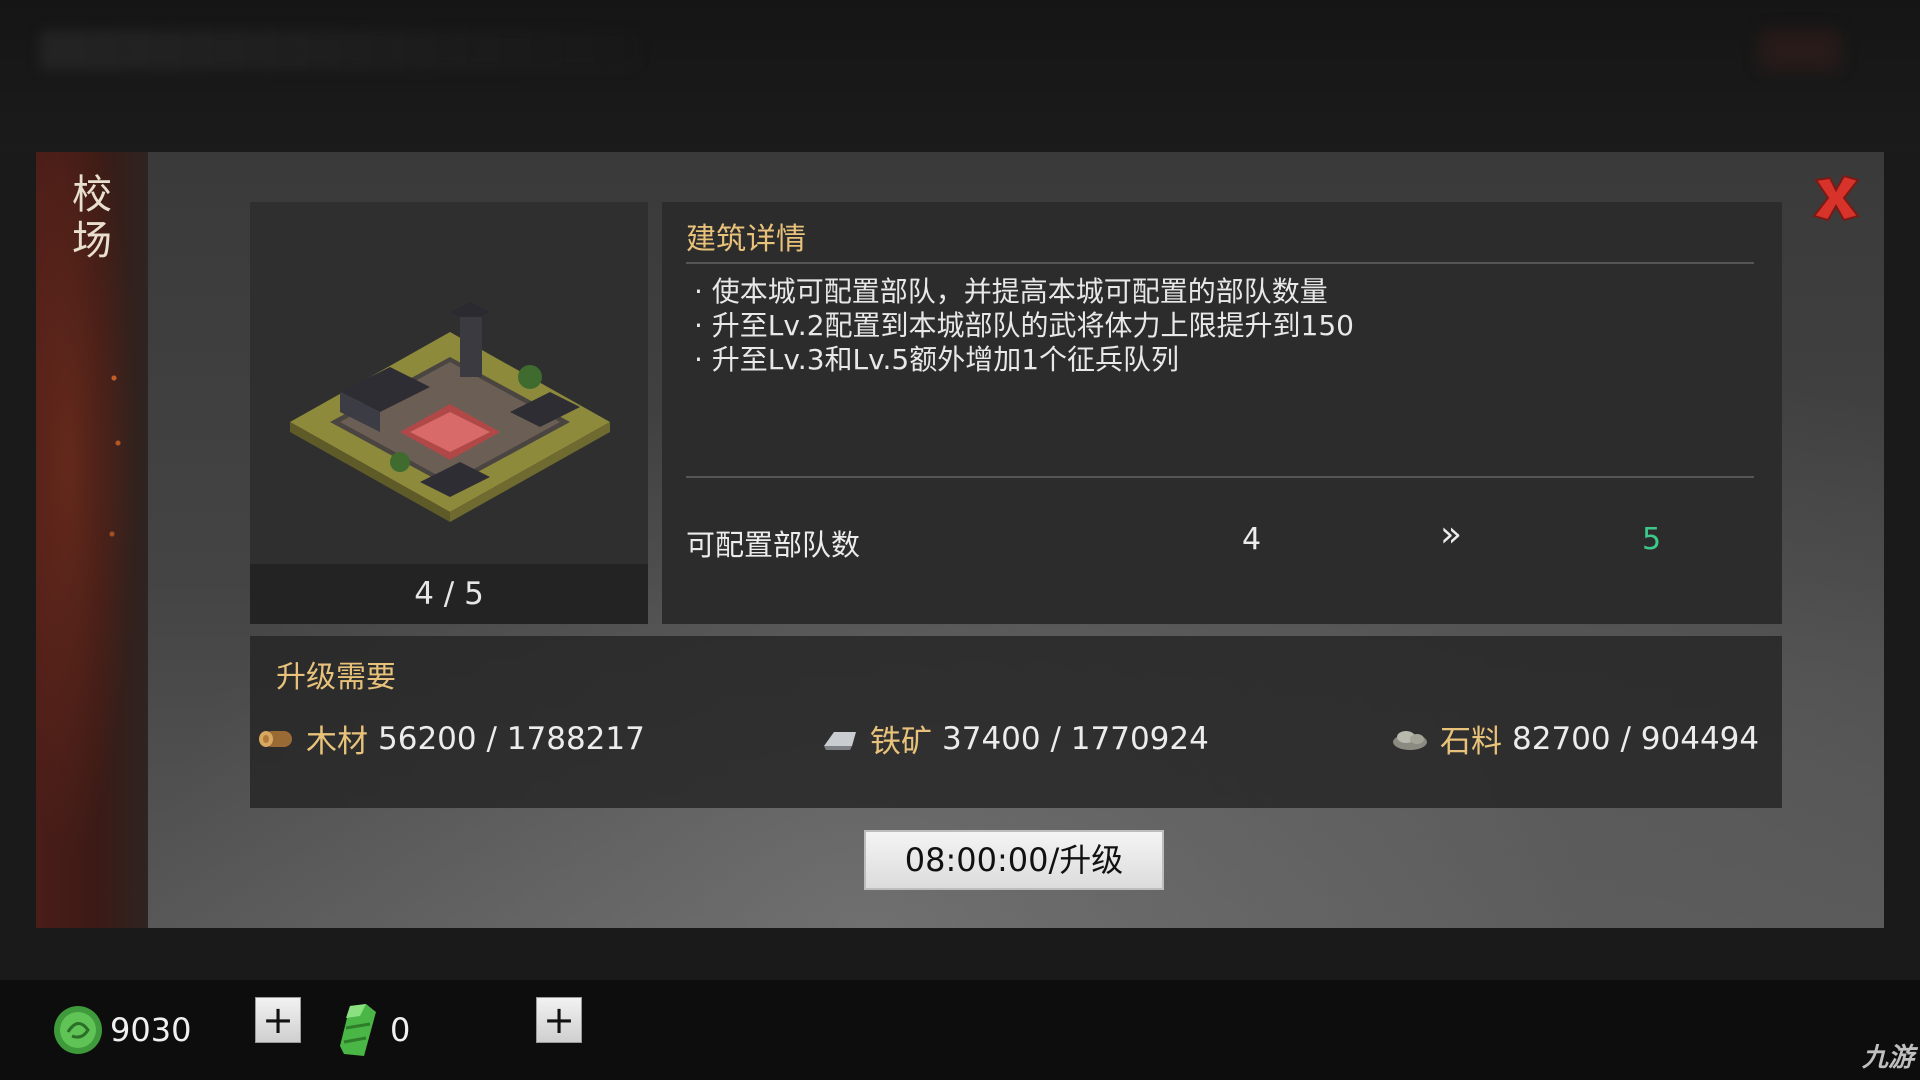  I want to click on resource-name: 木材, so click(337, 742).